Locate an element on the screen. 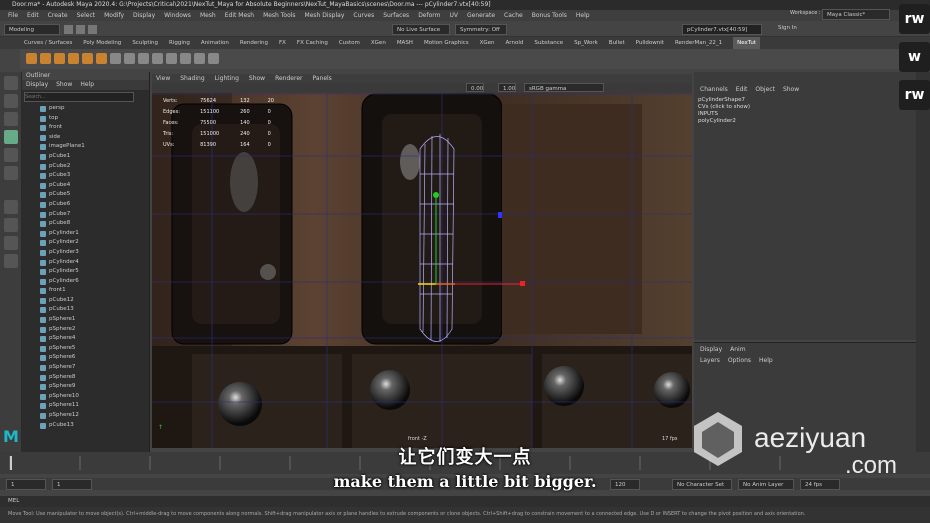 This screenshot has height=523, width=930. shelf-tab-5: Rendering is located at coordinates (254, 43).